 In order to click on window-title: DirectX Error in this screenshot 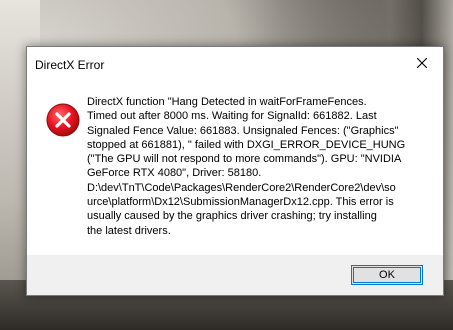, I will do `click(70, 65)`.